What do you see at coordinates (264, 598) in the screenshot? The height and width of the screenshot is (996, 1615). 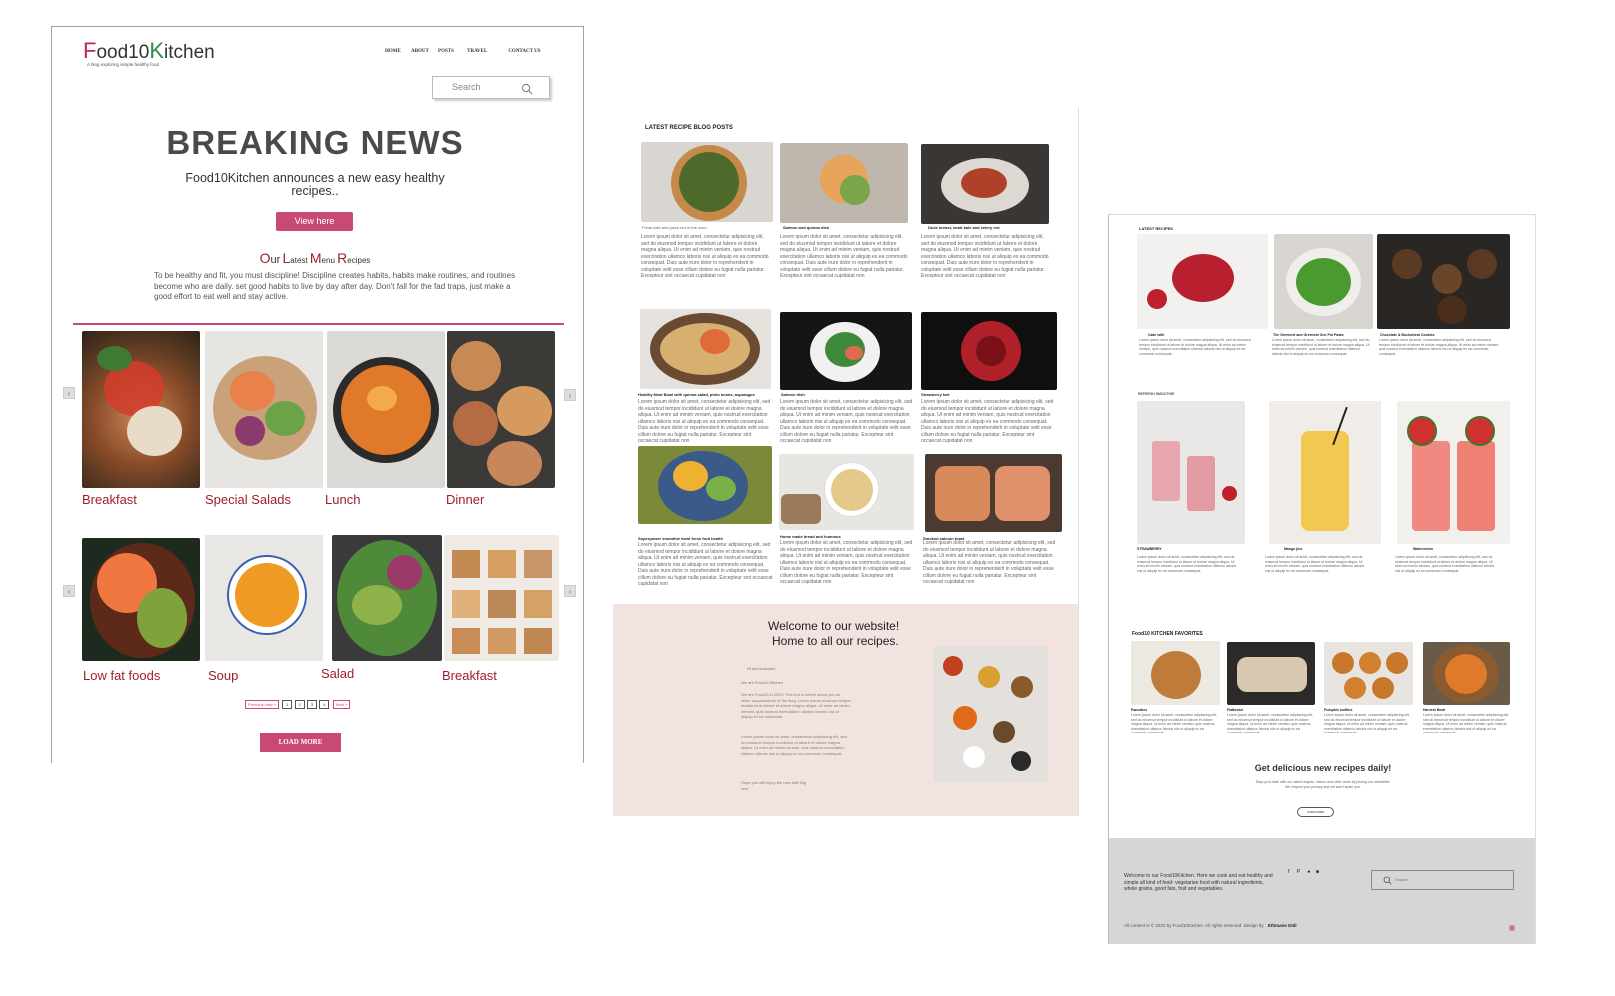 I see `soup-image` at bounding box center [264, 598].